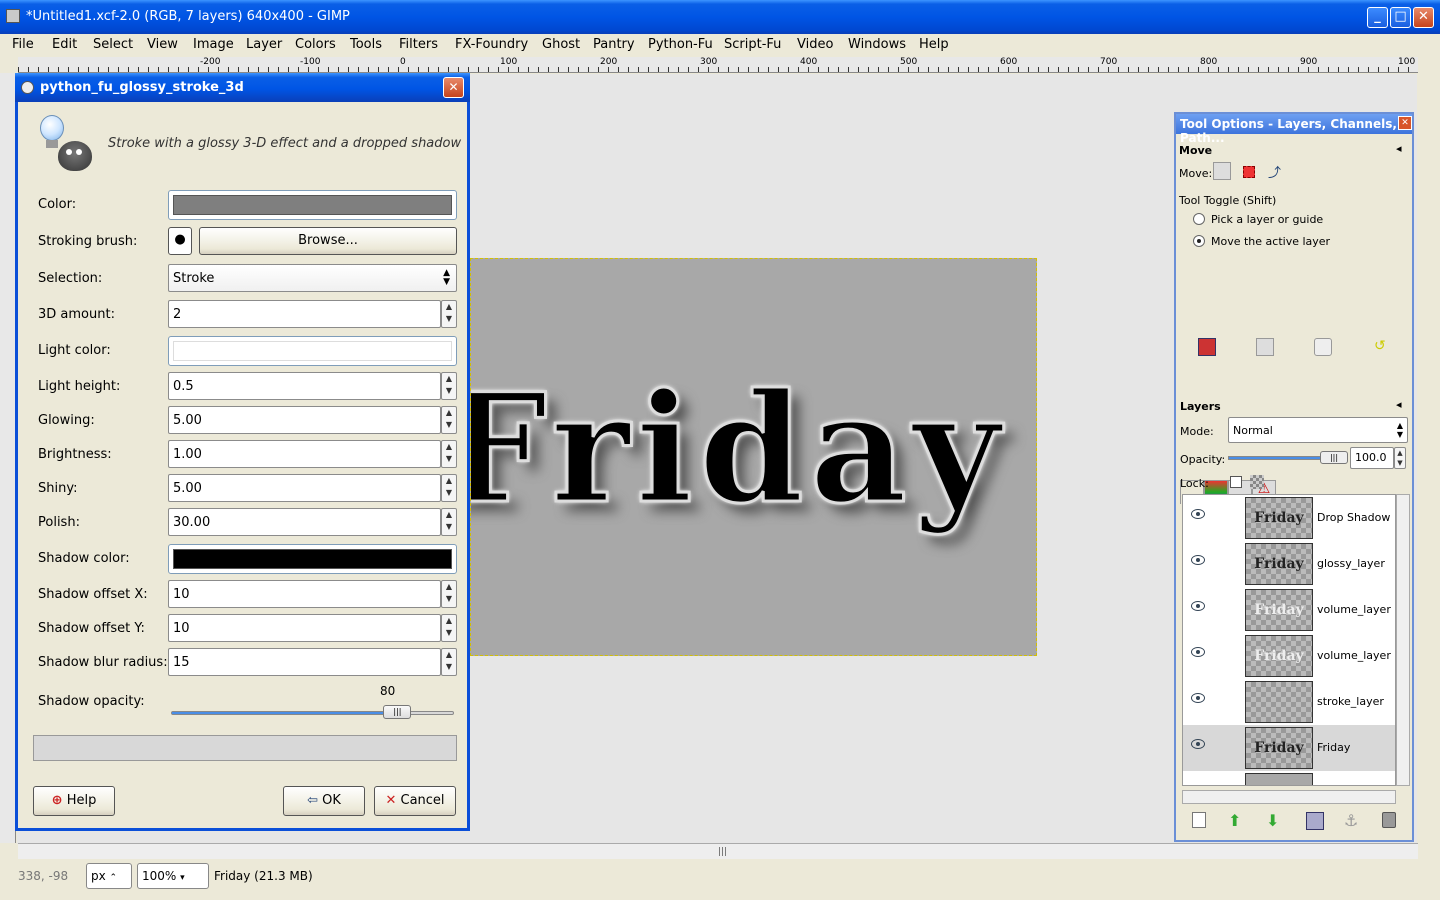  I want to click on selection-select: Stroke ▲ ▼, so click(312, 278).